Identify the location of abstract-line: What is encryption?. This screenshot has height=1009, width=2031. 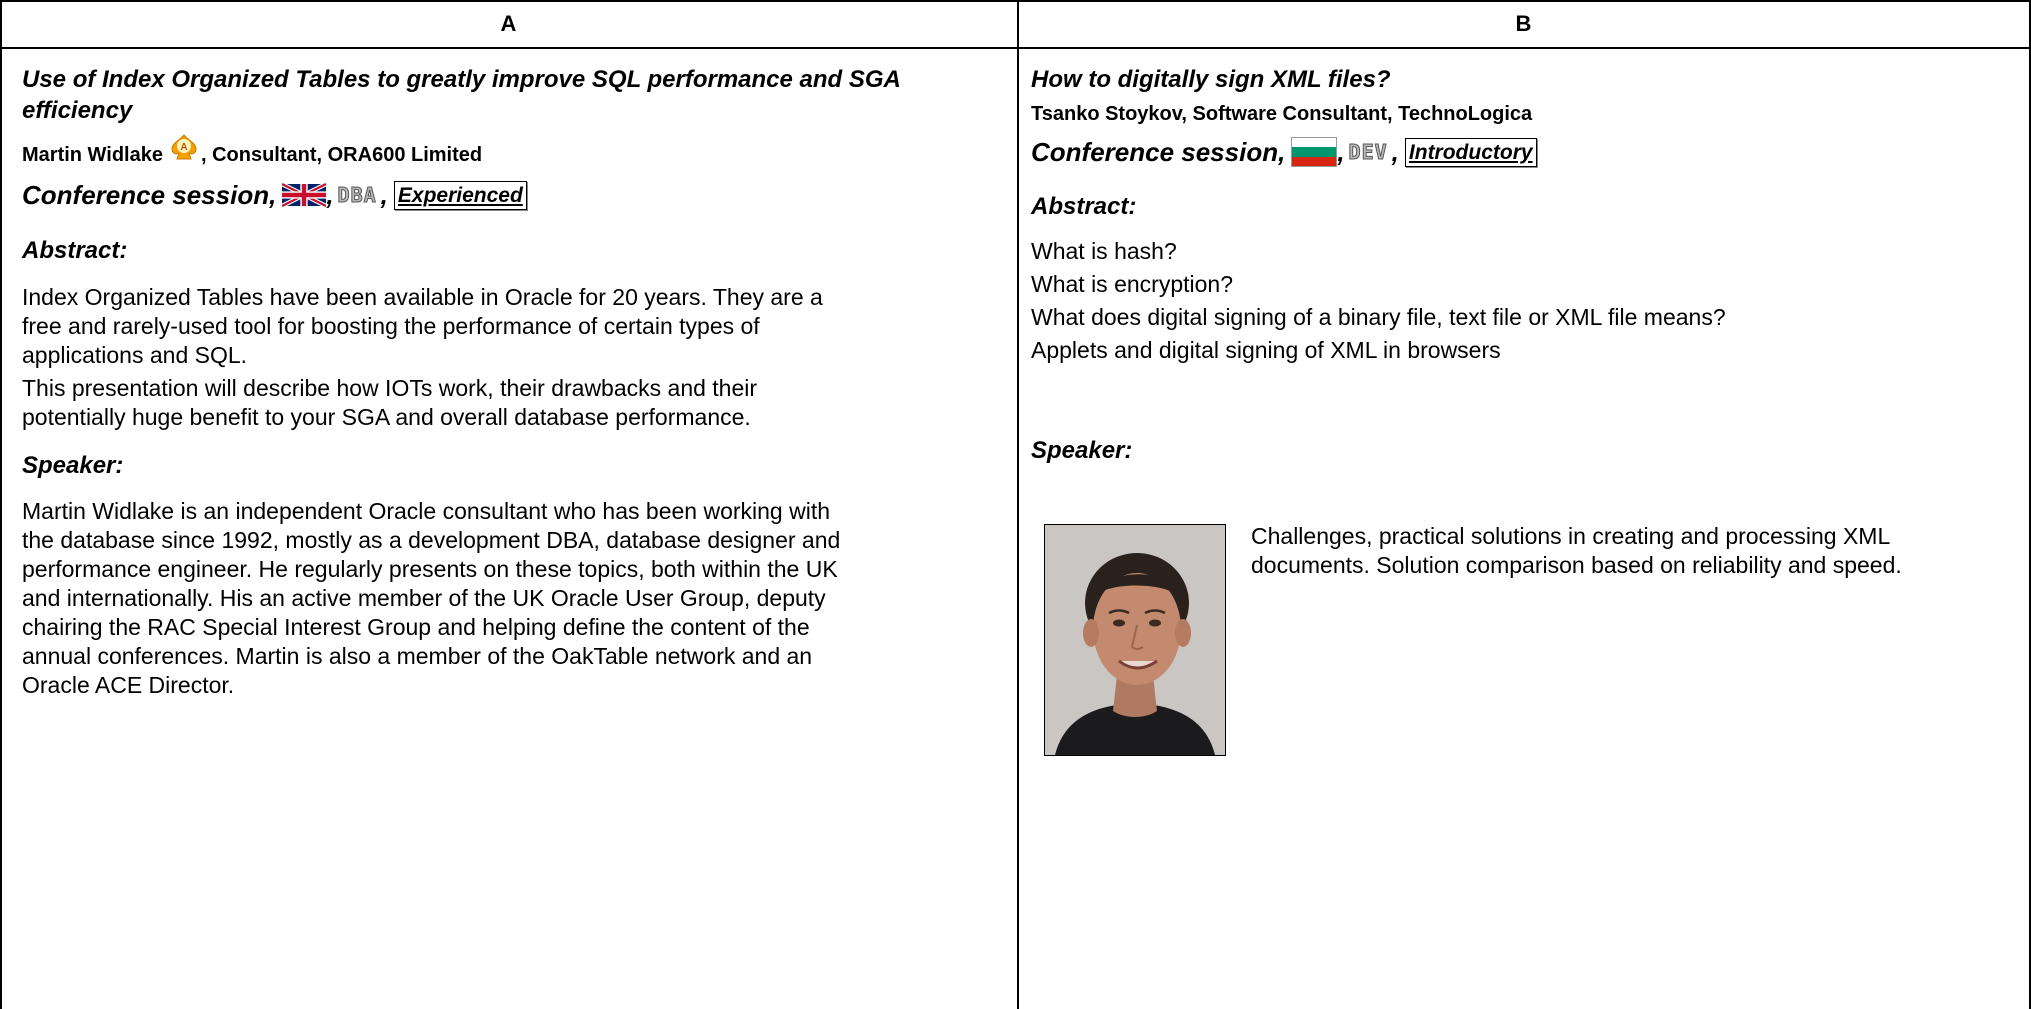
(1132, 284).